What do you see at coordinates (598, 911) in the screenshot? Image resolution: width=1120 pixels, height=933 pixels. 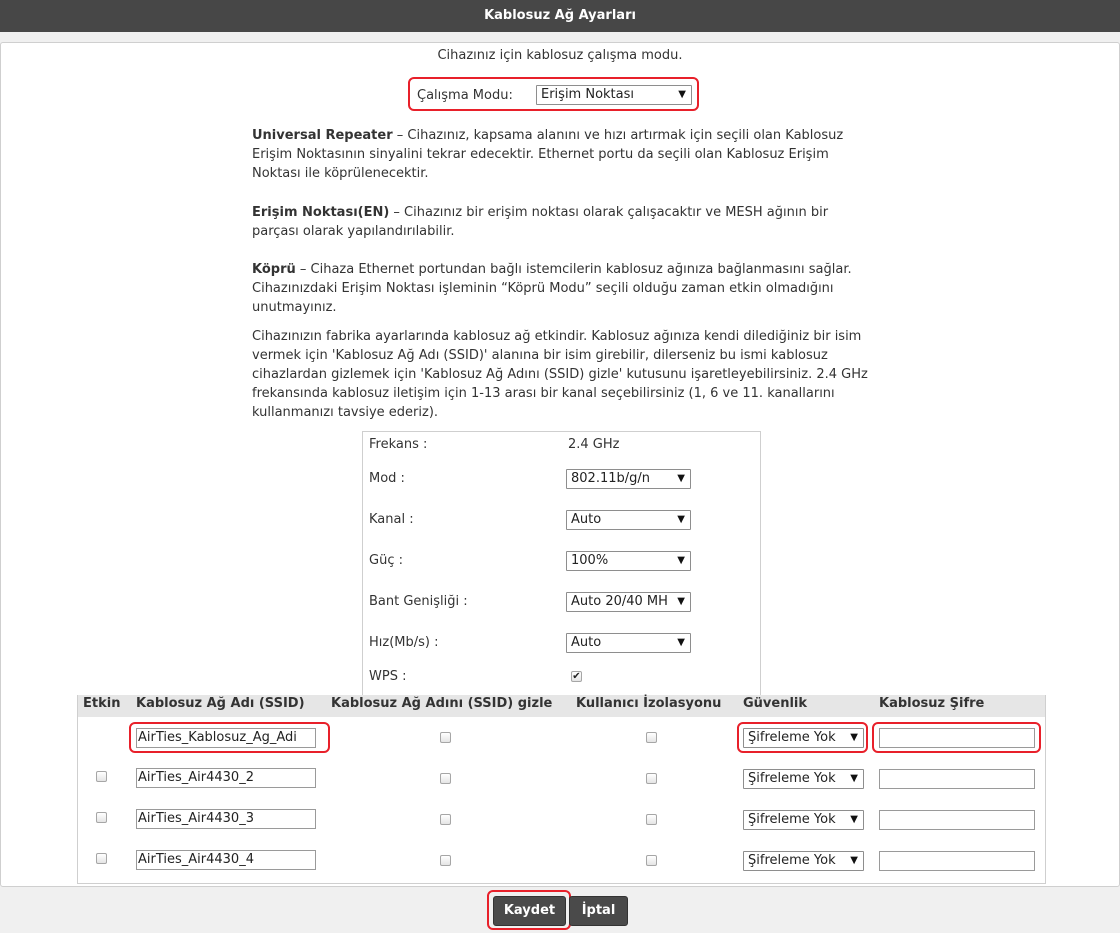 I see `cancel-button: İptal` at bounding box center [598, 911].